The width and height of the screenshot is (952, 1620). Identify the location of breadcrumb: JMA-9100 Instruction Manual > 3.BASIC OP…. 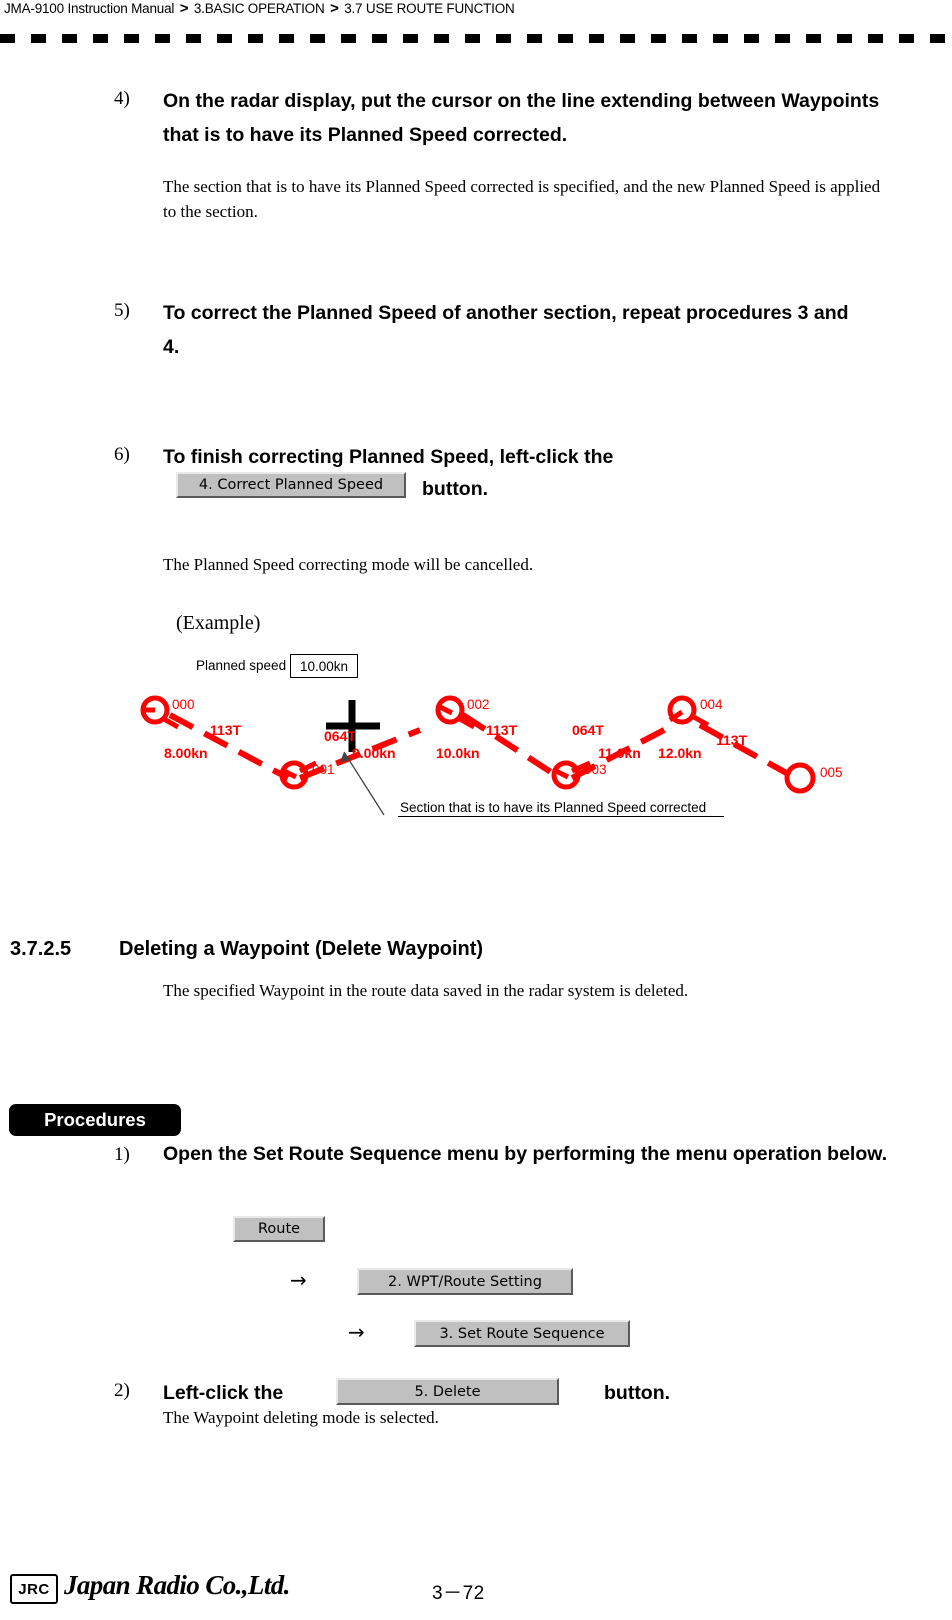
(259, 8).